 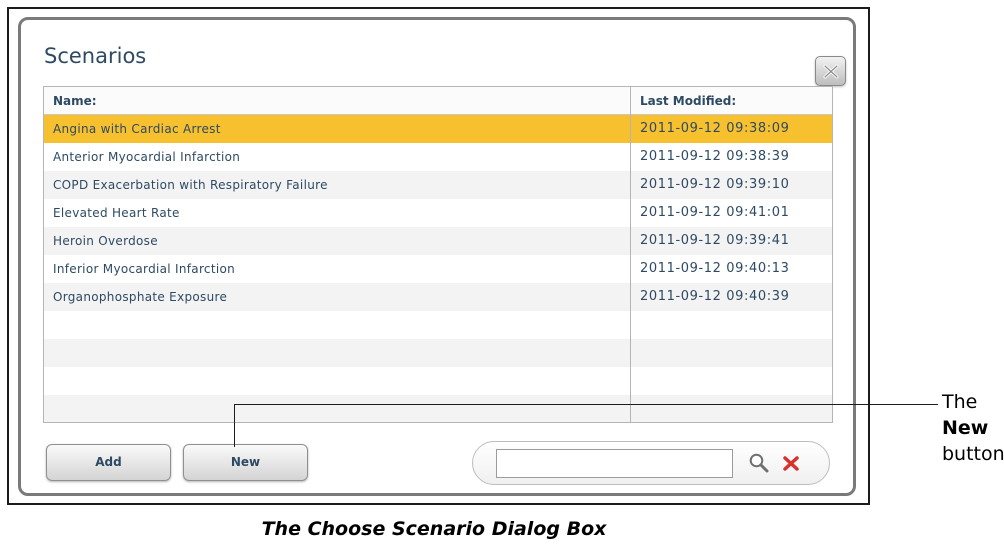 What do you see at coordinates (715, 268) in the screenshot?
I see `scenario-modified: 2011-09-12 09:40:13` at bounding box center [715, 268].